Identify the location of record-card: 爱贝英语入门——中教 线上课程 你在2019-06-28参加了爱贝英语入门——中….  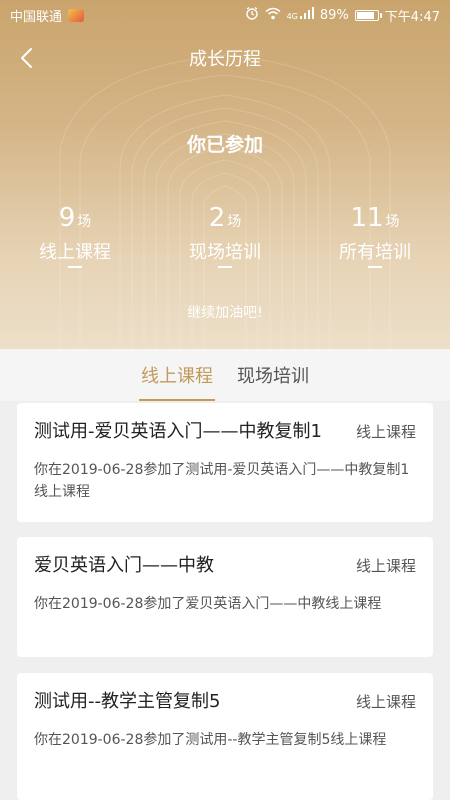
(225, 597).